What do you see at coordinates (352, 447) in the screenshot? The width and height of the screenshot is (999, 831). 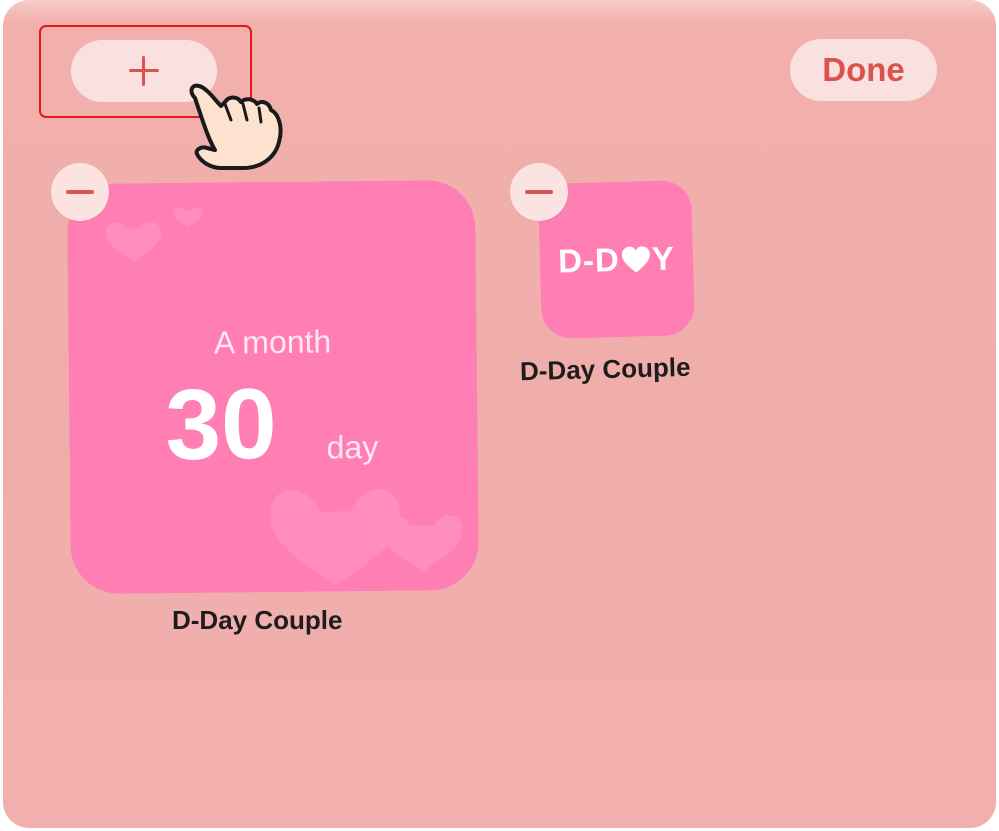 I see `day-unit: day` at bounding box center [352, 447].